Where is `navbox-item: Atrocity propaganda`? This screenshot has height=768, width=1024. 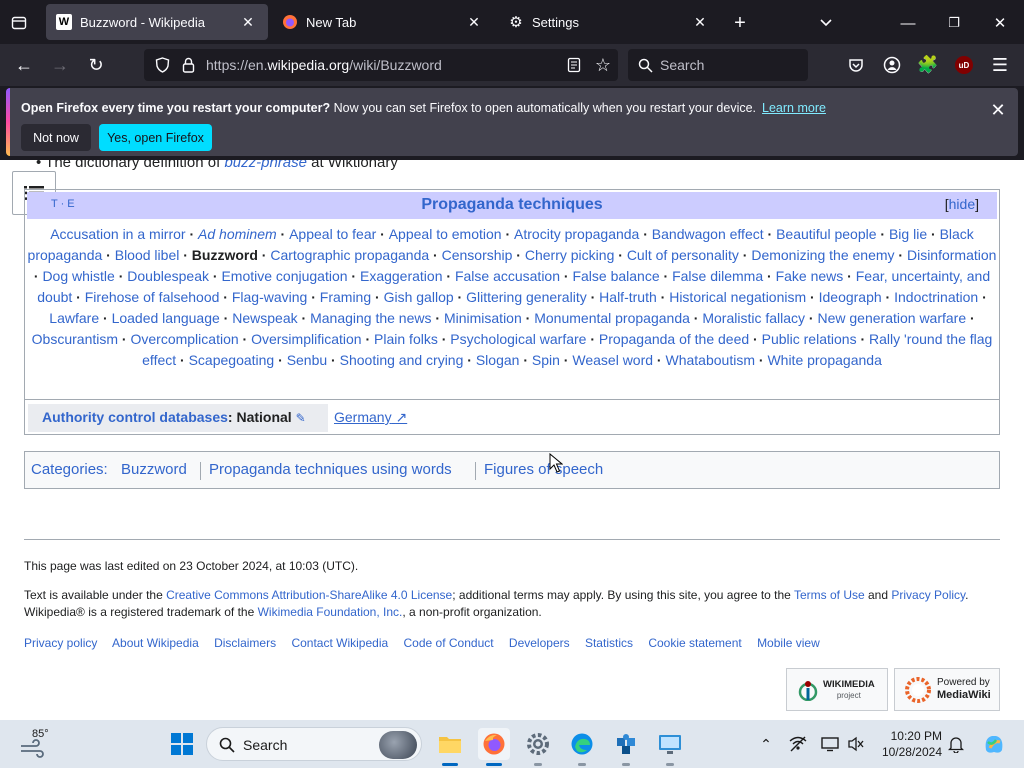
navbox-item: Atrocity propaganda is located at coordinates (576, 234).